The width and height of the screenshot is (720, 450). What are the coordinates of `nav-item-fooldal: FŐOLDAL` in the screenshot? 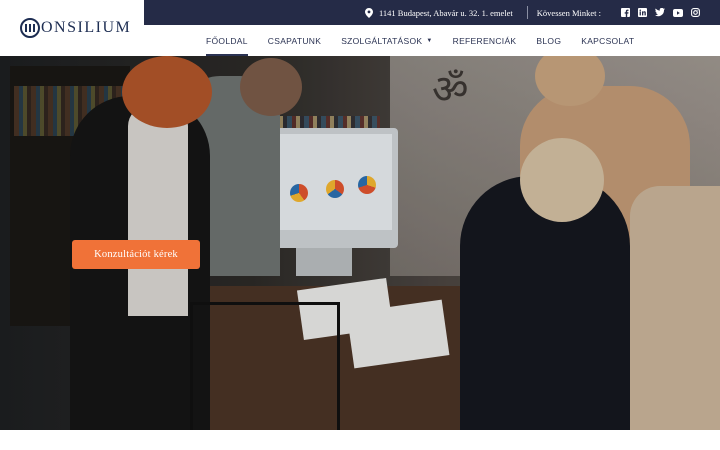 It's located at (227, 40).